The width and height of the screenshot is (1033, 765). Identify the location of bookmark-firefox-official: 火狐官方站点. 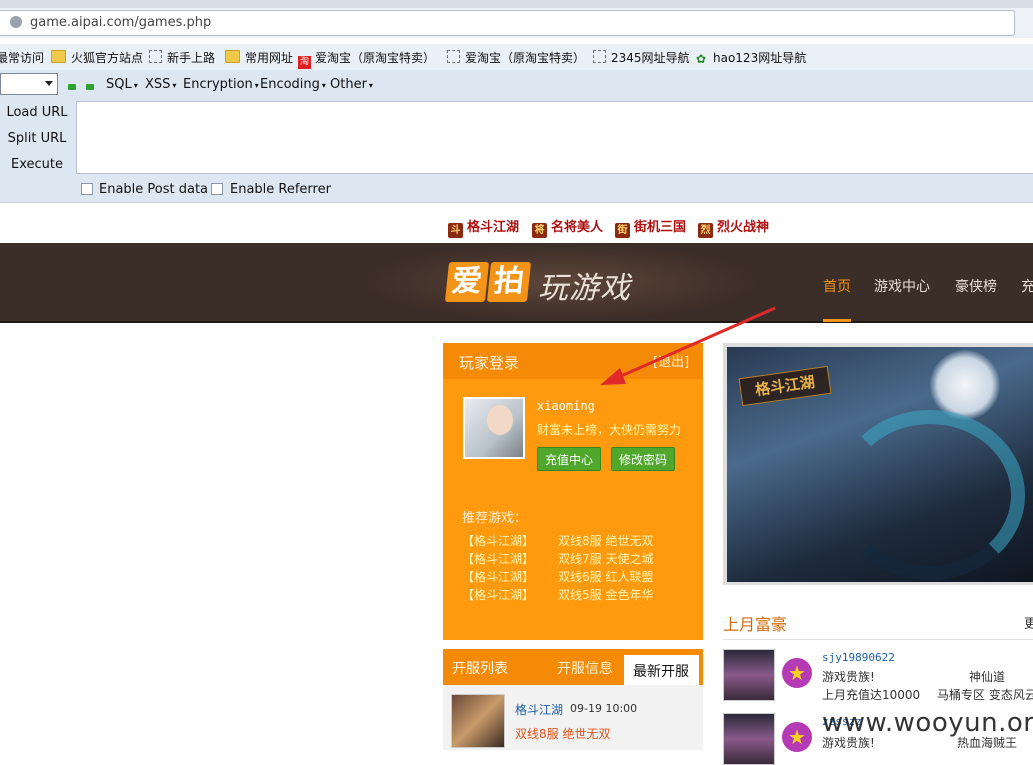
(97, 57).